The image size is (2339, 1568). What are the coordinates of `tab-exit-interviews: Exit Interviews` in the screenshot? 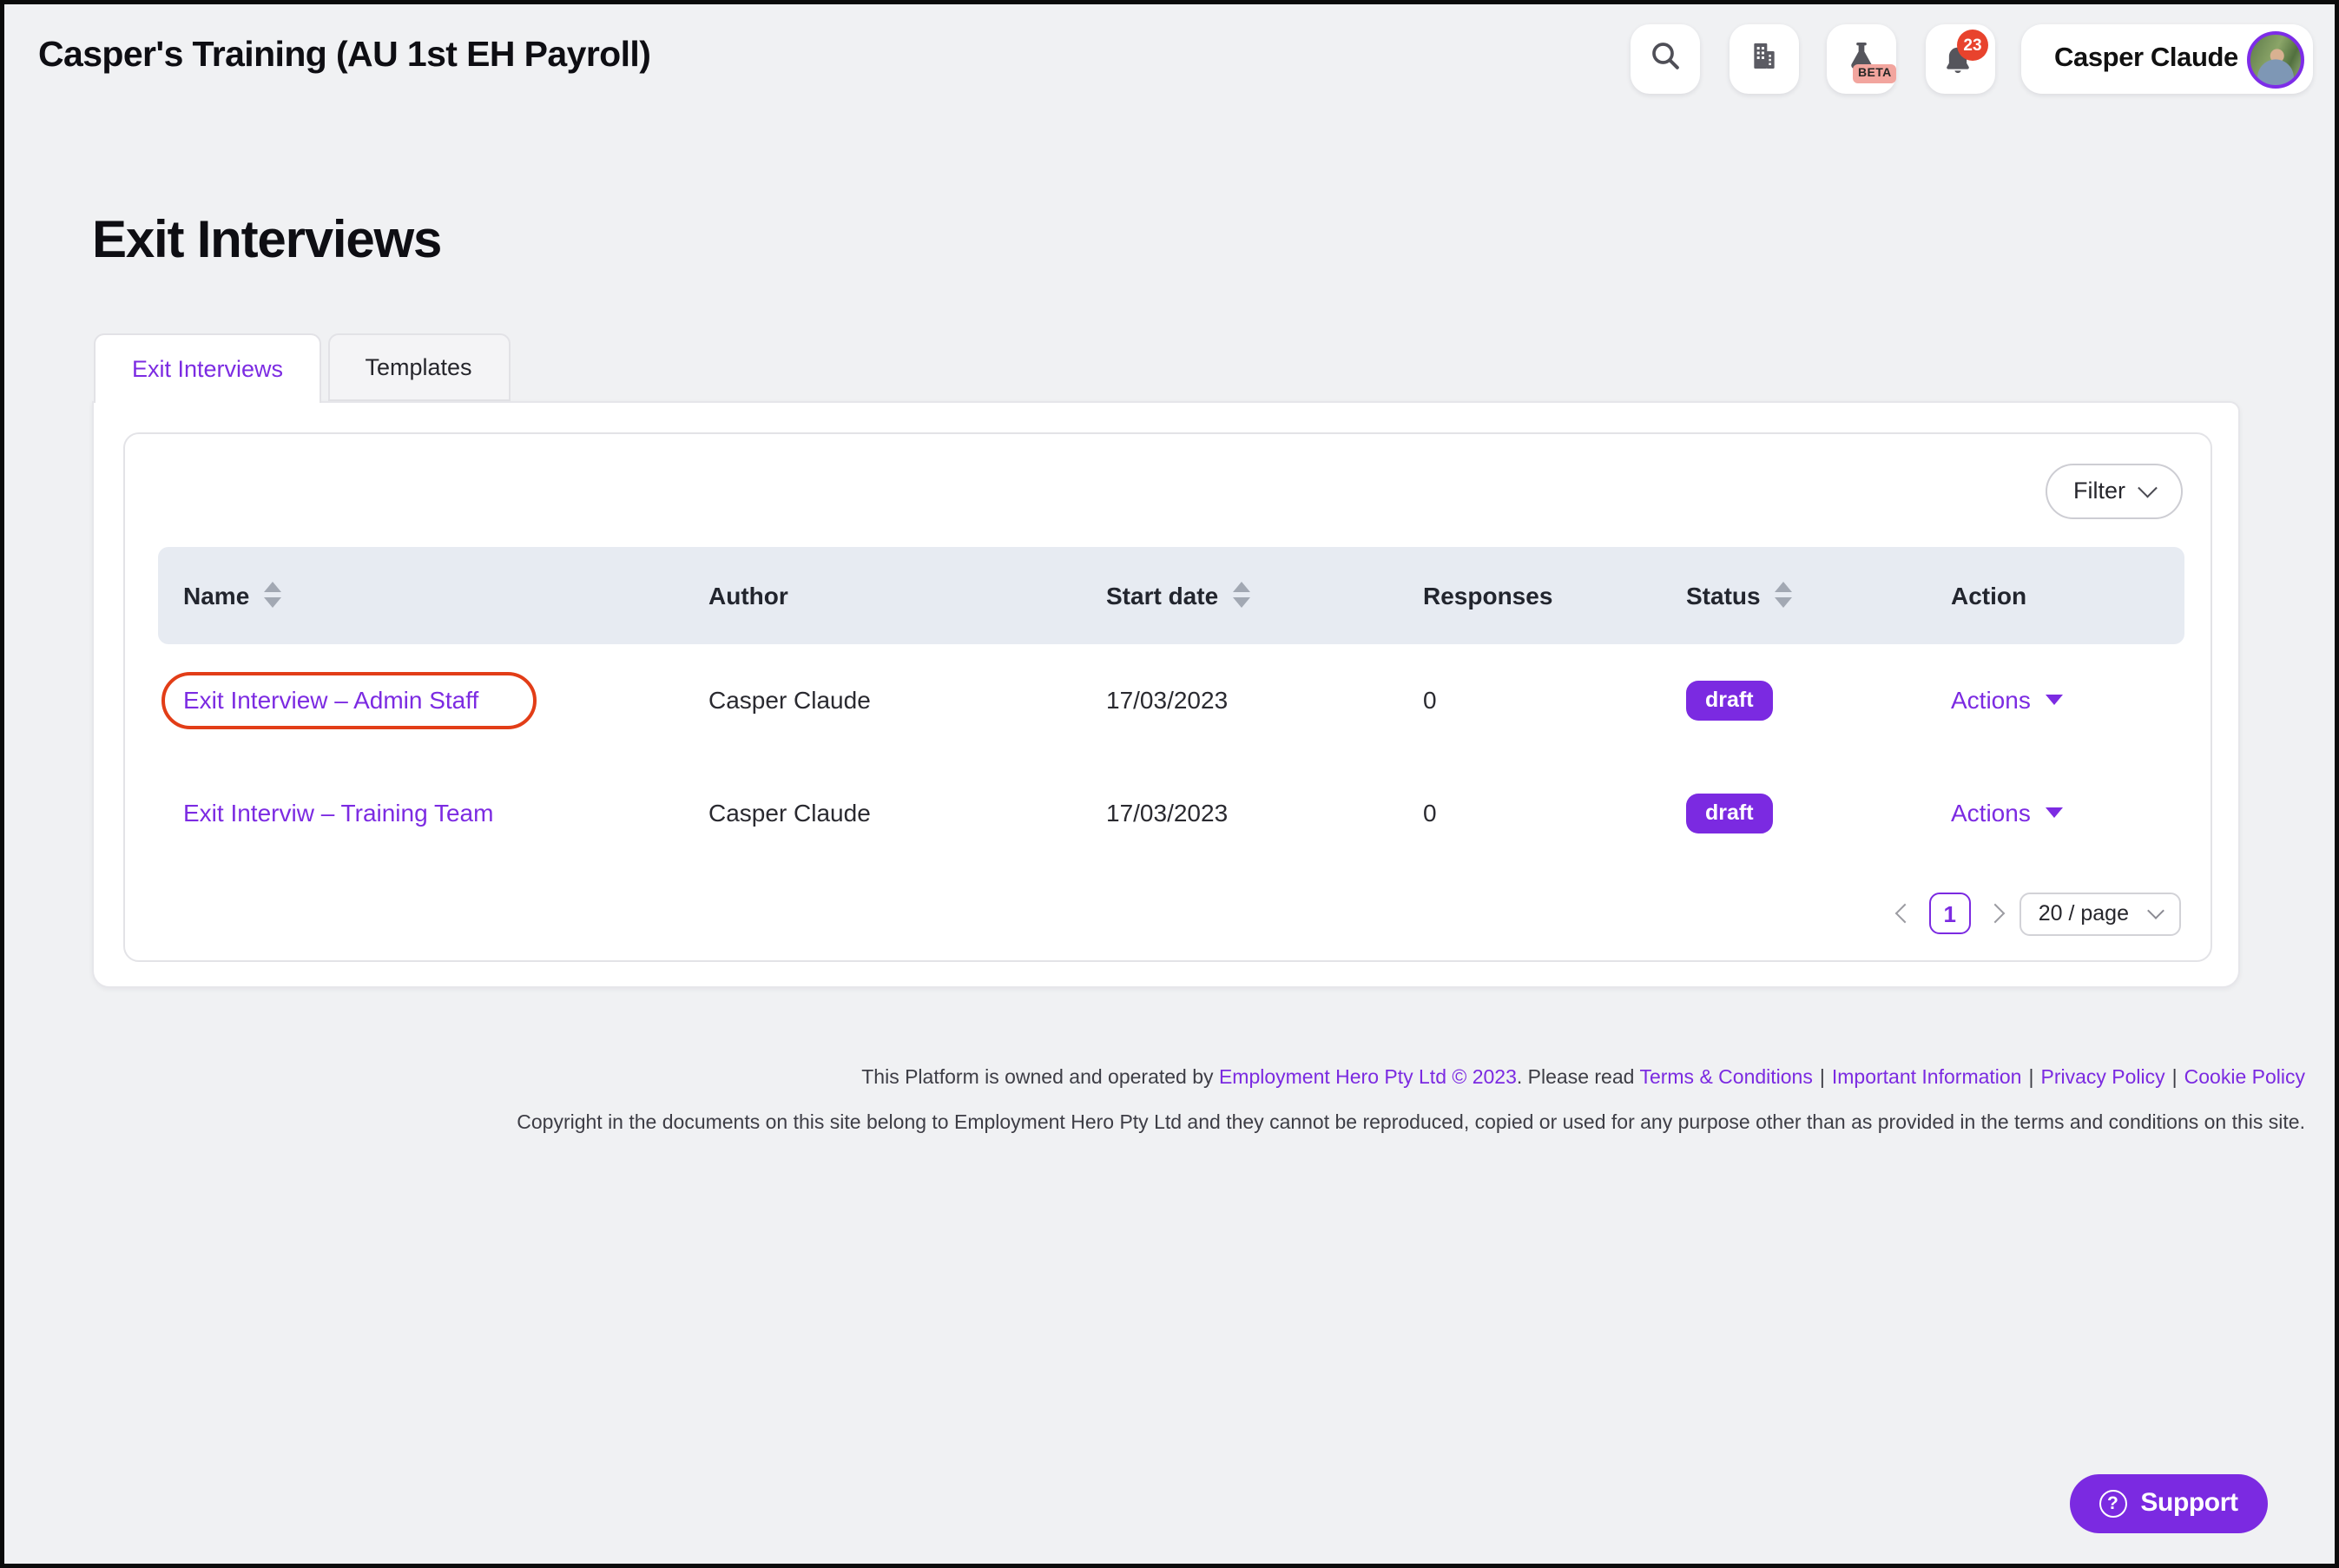 It's located at (207, 368).